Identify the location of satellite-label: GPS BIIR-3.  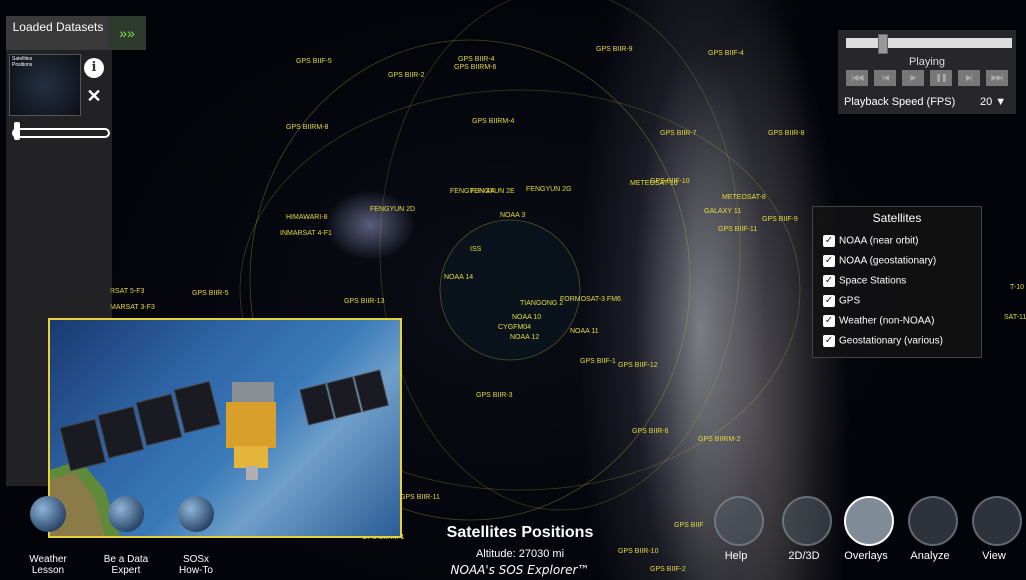
(494, 396).